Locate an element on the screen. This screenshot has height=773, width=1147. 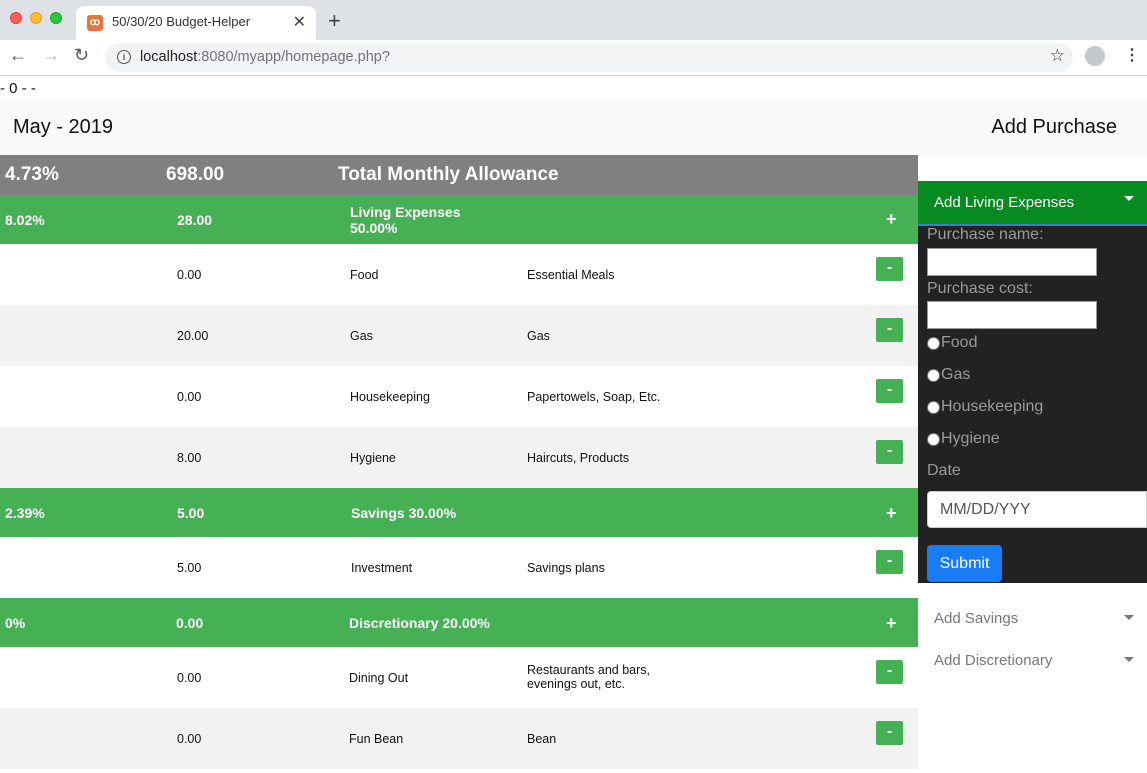
category-label: Savings 30.00% is located at coordinates (404, 513).